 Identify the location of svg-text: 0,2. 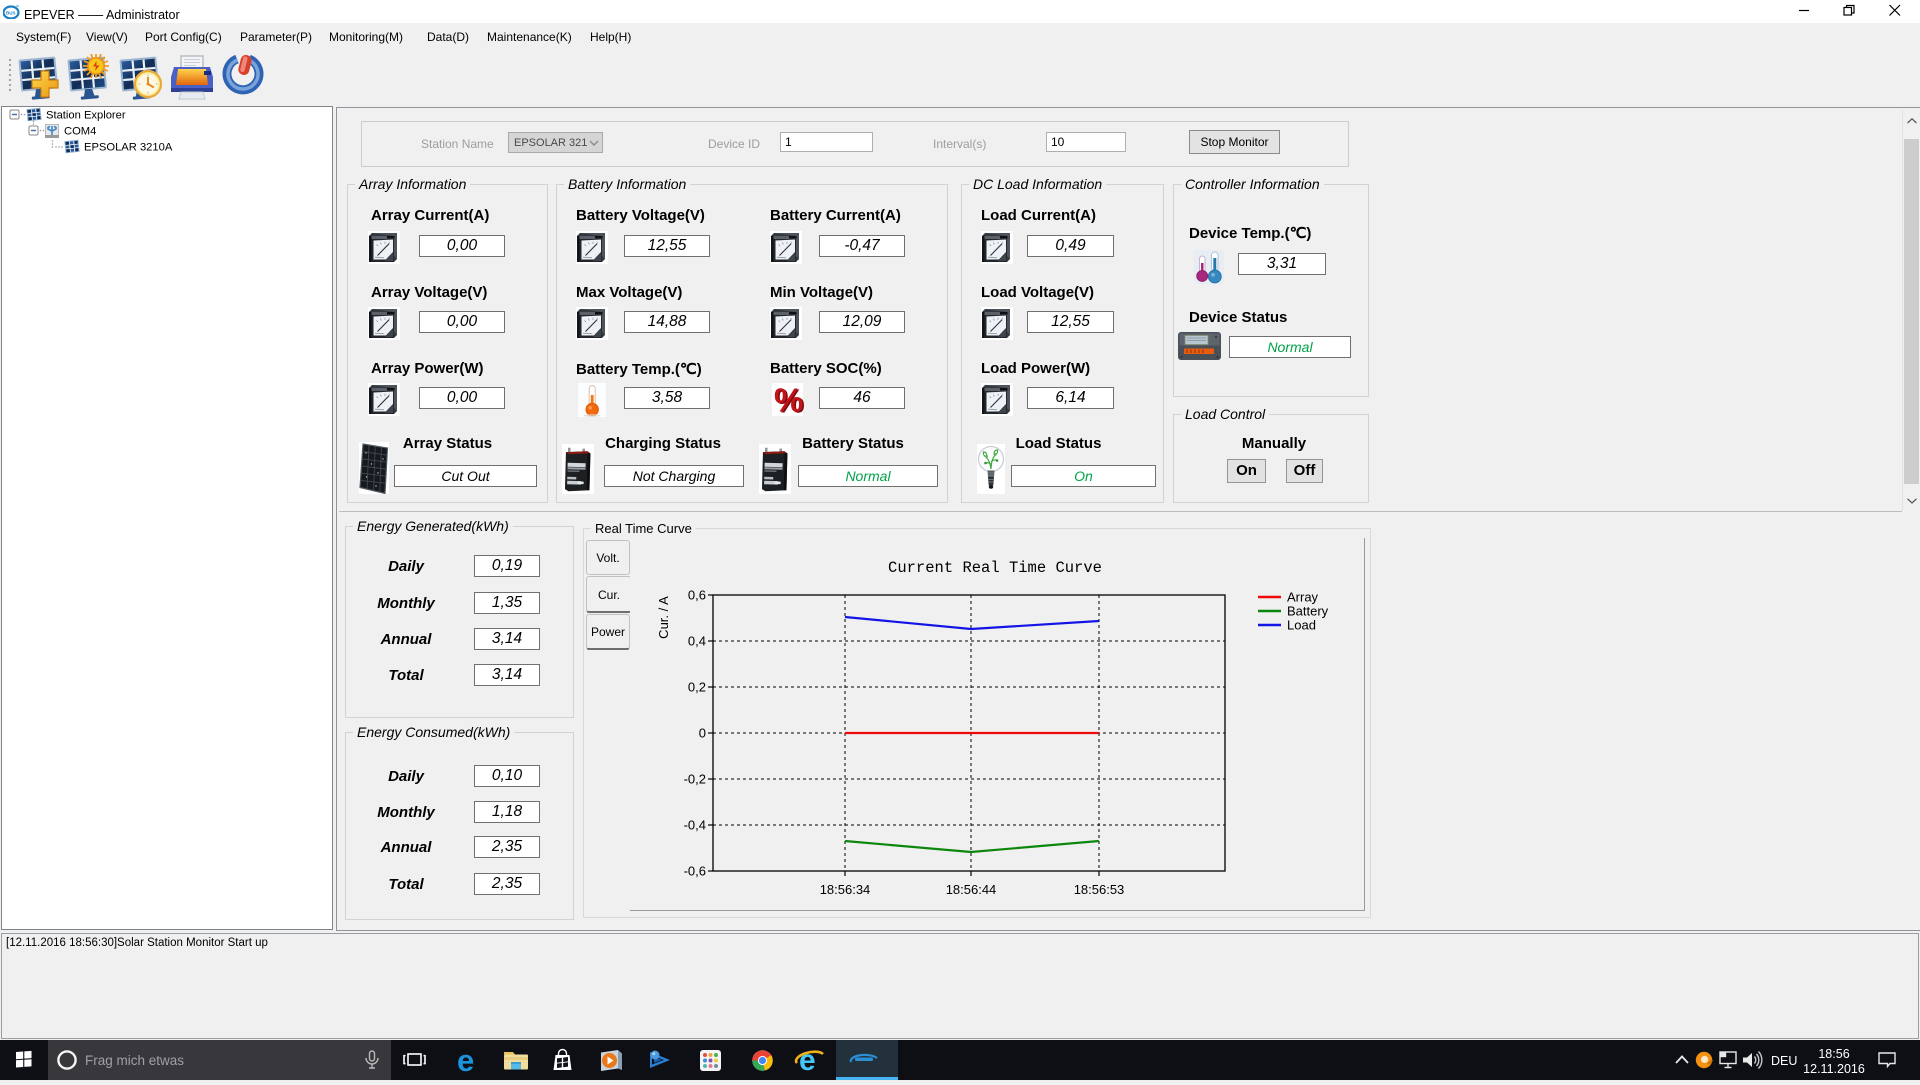
(697, 687).